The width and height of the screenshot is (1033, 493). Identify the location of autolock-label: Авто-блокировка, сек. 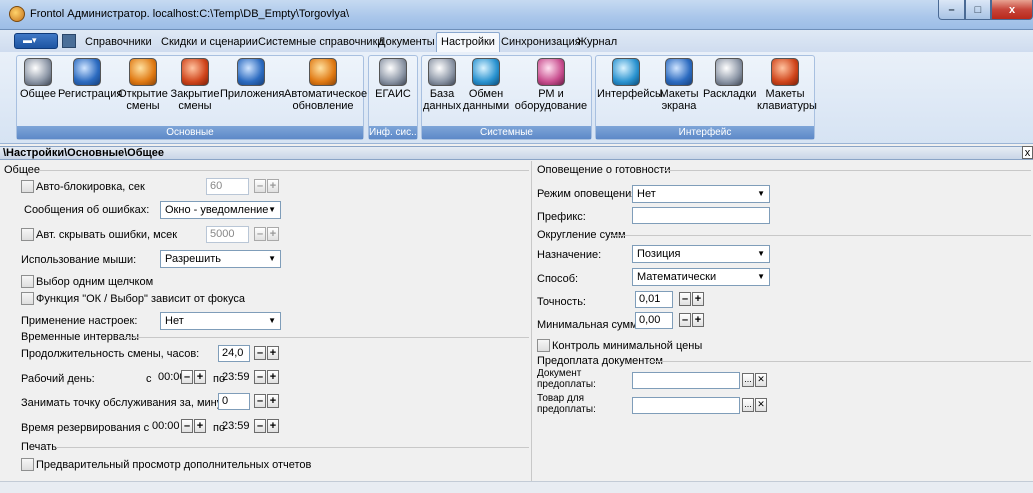
(90, 187).